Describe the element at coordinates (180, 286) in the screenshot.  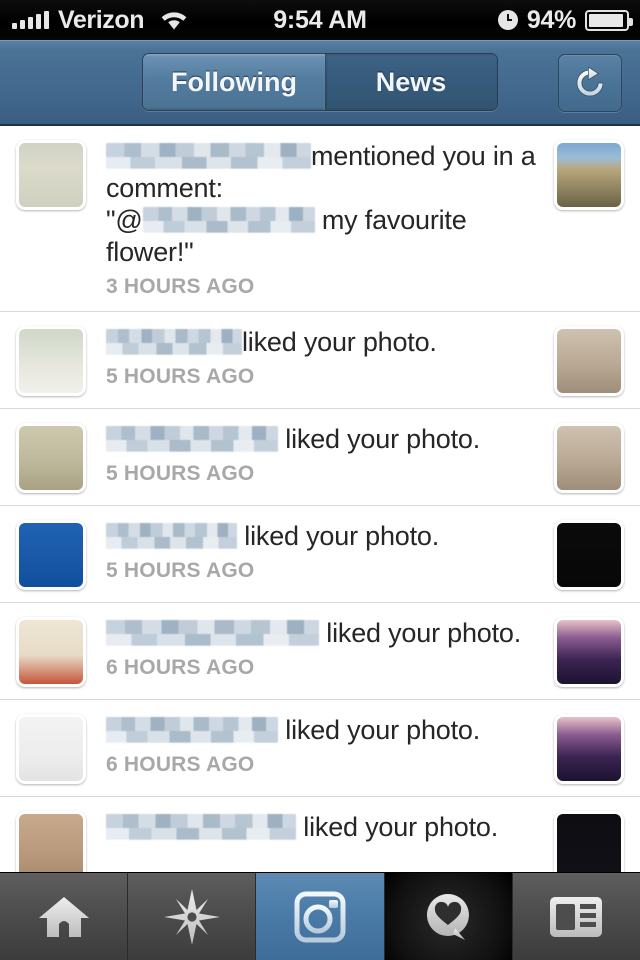
I see `timestamp: 3 HOURS AGO` at that location.